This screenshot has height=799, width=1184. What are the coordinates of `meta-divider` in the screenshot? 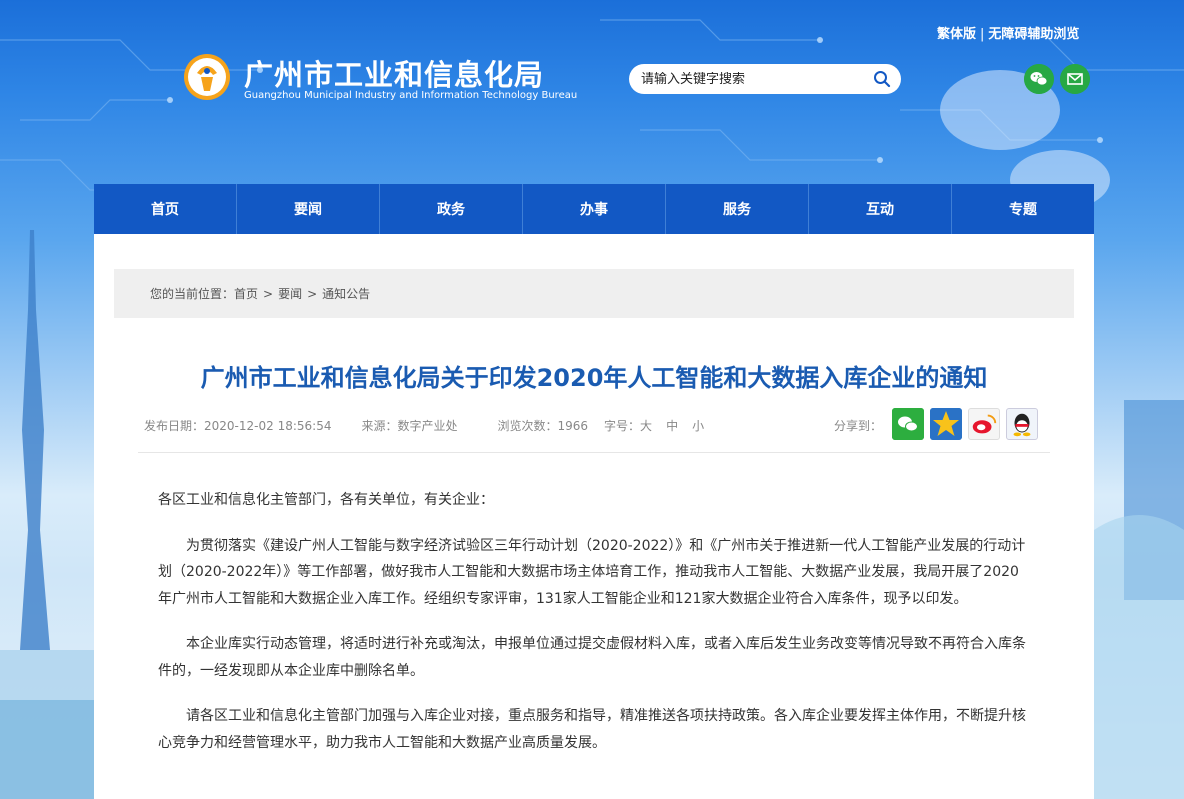 It's located at (594, 452).